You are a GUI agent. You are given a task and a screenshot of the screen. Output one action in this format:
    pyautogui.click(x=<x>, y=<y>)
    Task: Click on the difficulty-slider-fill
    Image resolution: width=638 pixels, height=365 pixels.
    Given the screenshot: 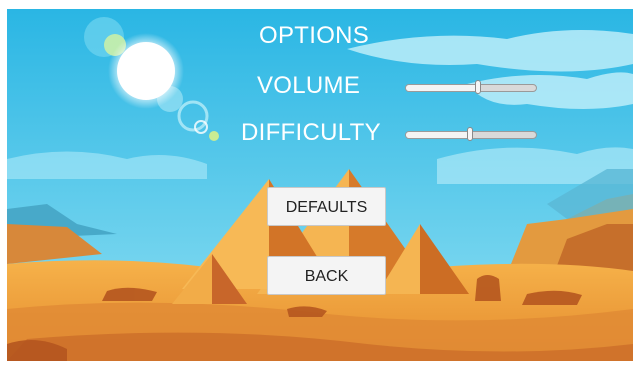 What is the action you would take?
    pyautogui.click(x=438, y=135)
    